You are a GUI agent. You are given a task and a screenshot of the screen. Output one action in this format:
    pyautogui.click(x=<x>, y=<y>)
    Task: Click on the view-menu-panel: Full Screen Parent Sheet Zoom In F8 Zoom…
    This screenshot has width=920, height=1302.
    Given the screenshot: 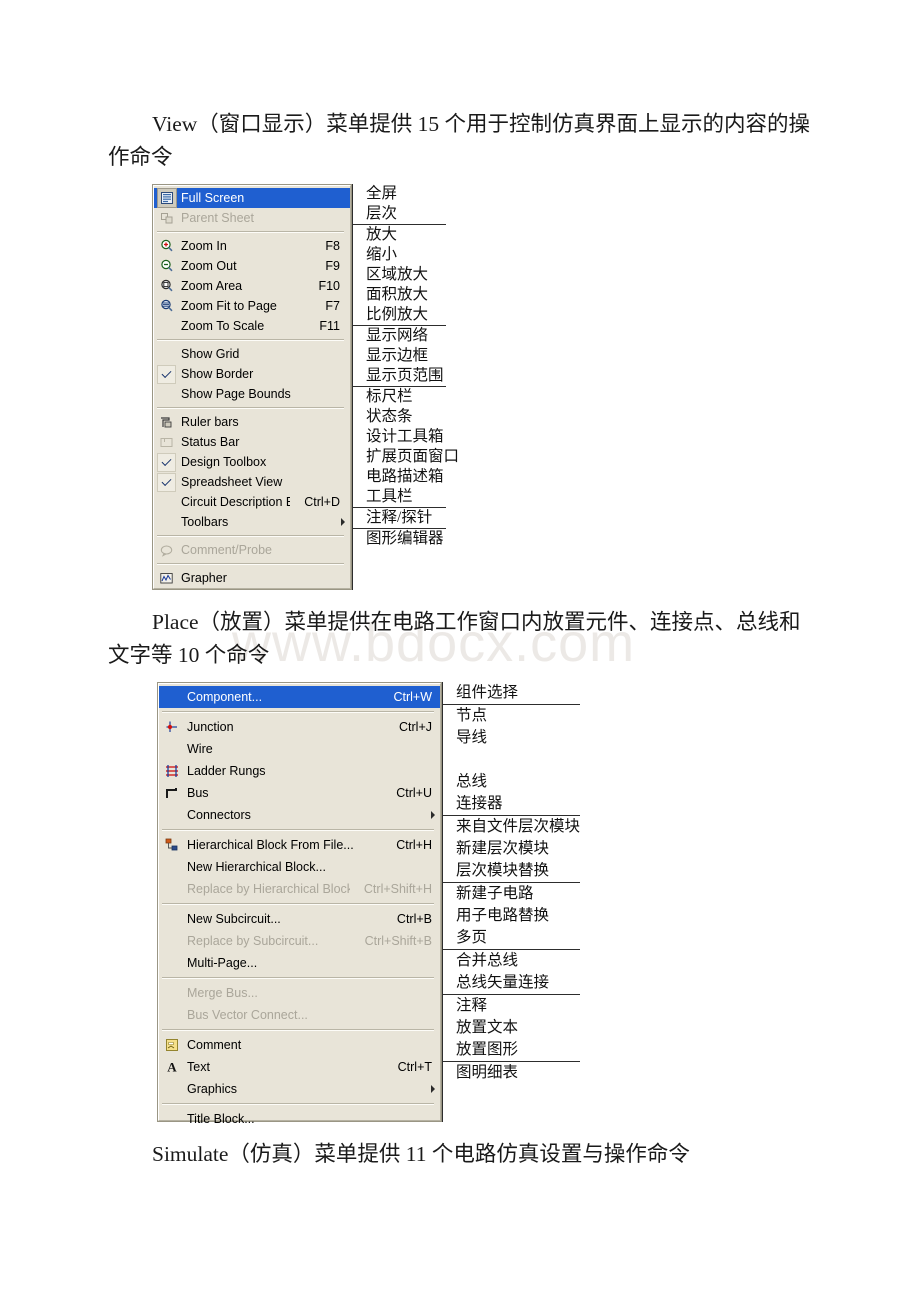 What is the action you would take?
    pyautogui.click(x=252, y=387)
    